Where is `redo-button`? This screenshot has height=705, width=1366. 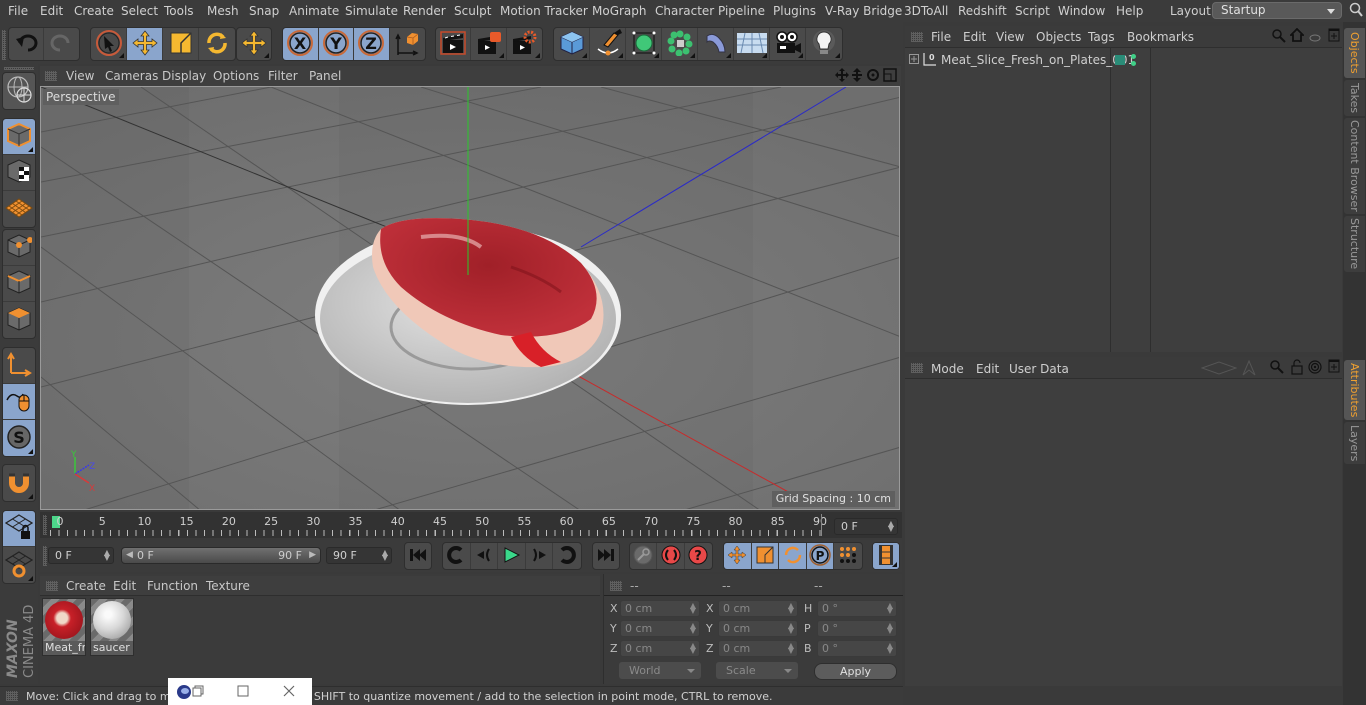
redo-button is located at coordinates (61, 44).